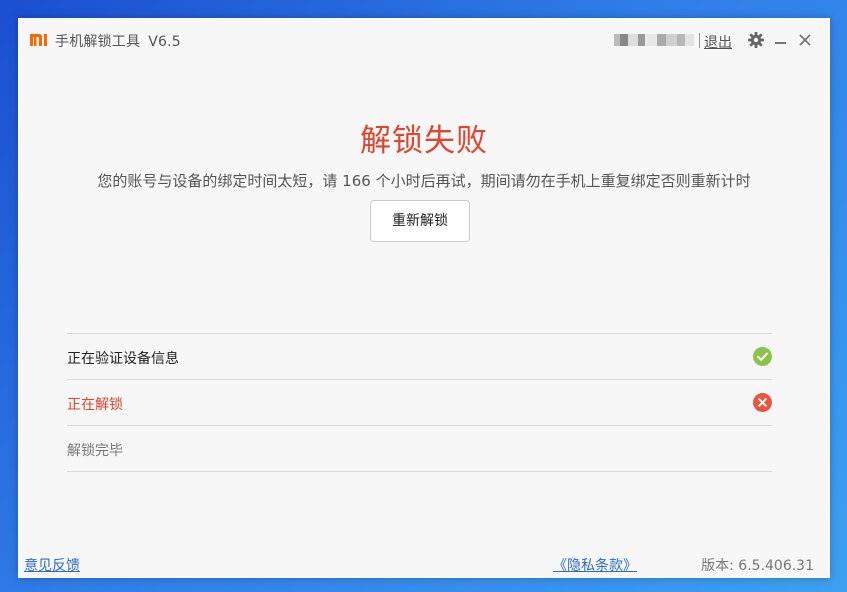  Describe the element at coordinates (419, 356) in the screenshot. I see `step-verify-device: 正在验证设备信息` at that location.